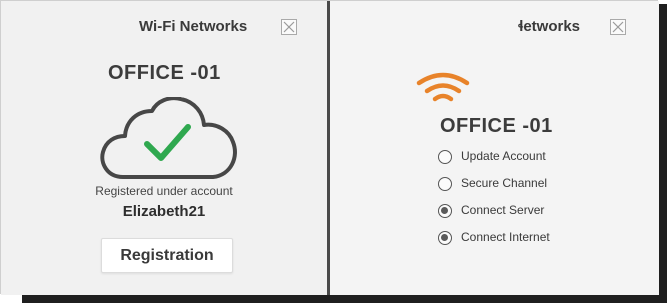 The height and width of the screenshot is (303, 667). Describe the element at coordinates (443, 87) in the screenshot. I see `wifi-signal-icon` at that location.